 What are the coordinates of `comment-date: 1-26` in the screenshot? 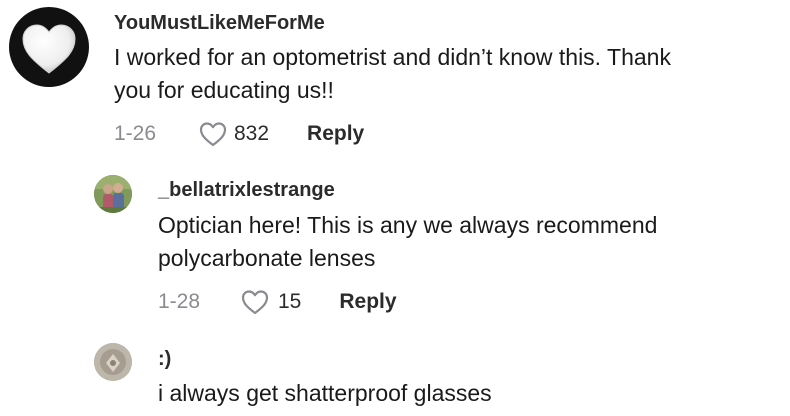 It's located at (135, 133).